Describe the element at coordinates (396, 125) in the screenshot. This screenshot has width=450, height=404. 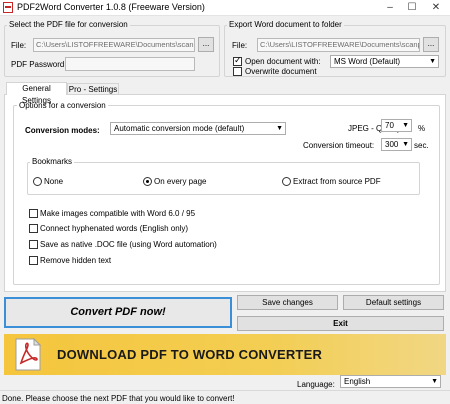
I see `jpeg-quality-select: 70 ▼` at that location.